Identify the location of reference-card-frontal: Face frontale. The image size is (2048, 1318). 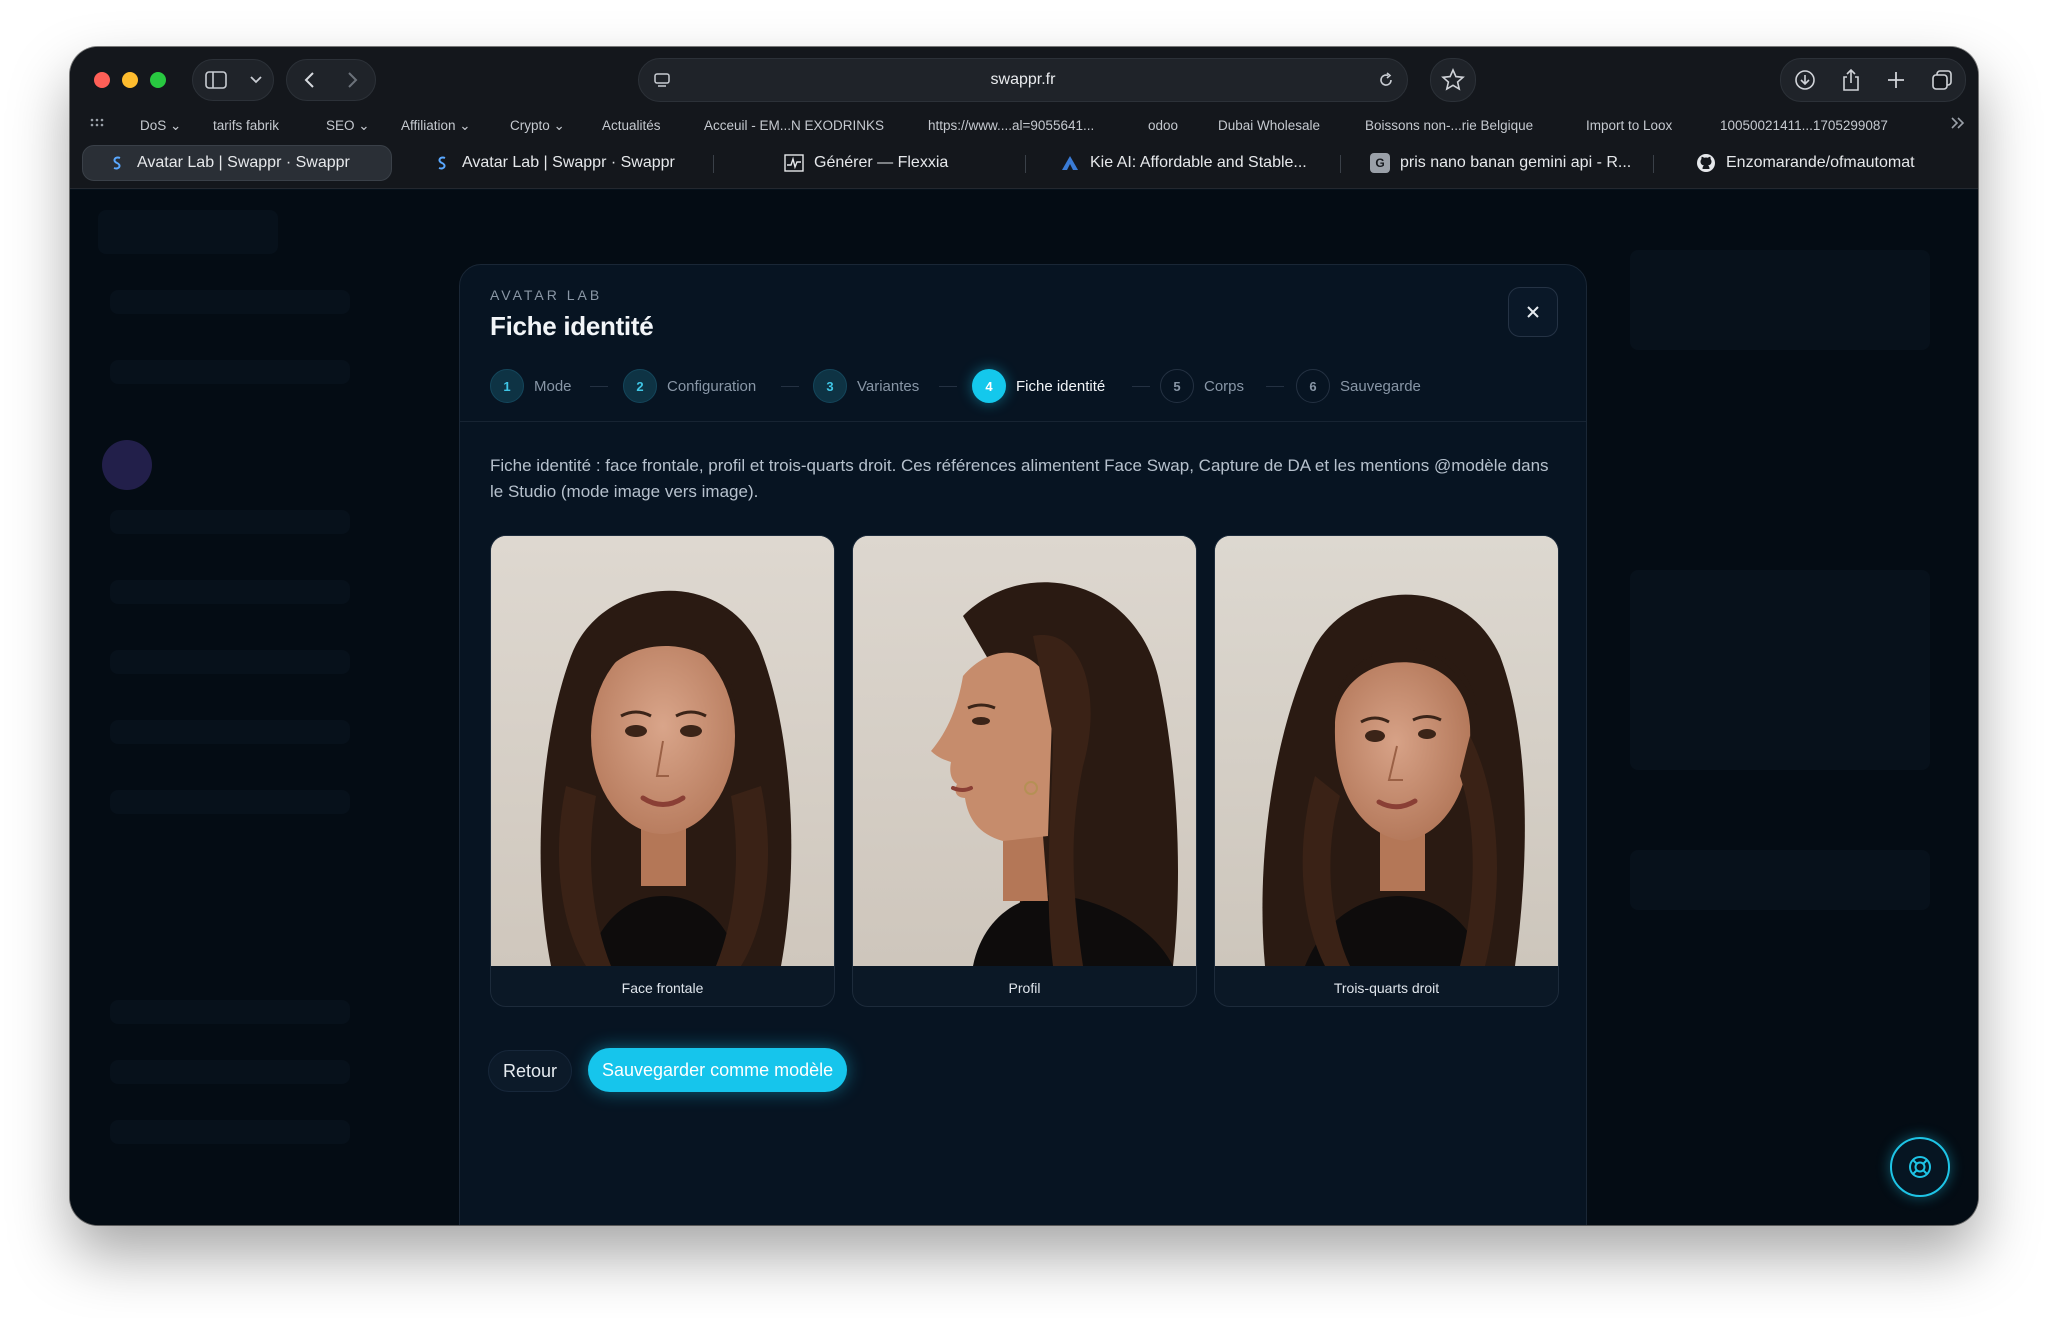
(662, 771).